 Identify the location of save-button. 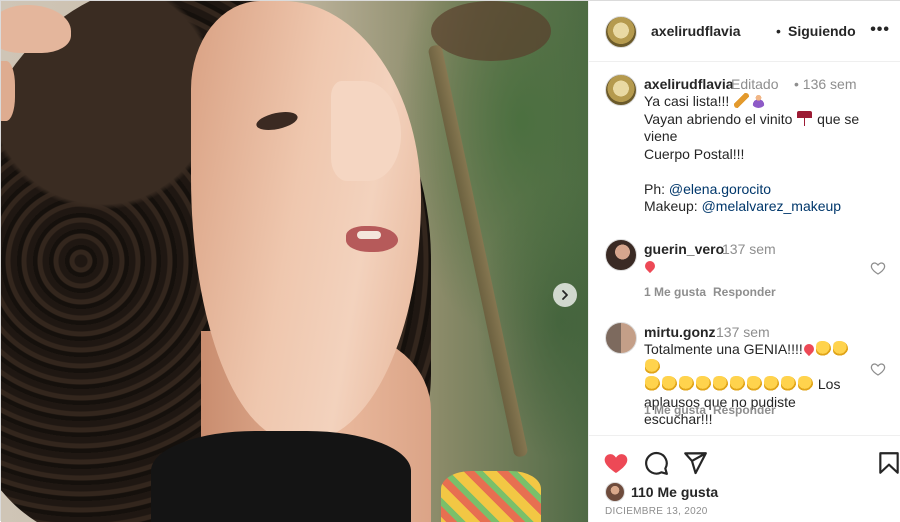
(888, 463).